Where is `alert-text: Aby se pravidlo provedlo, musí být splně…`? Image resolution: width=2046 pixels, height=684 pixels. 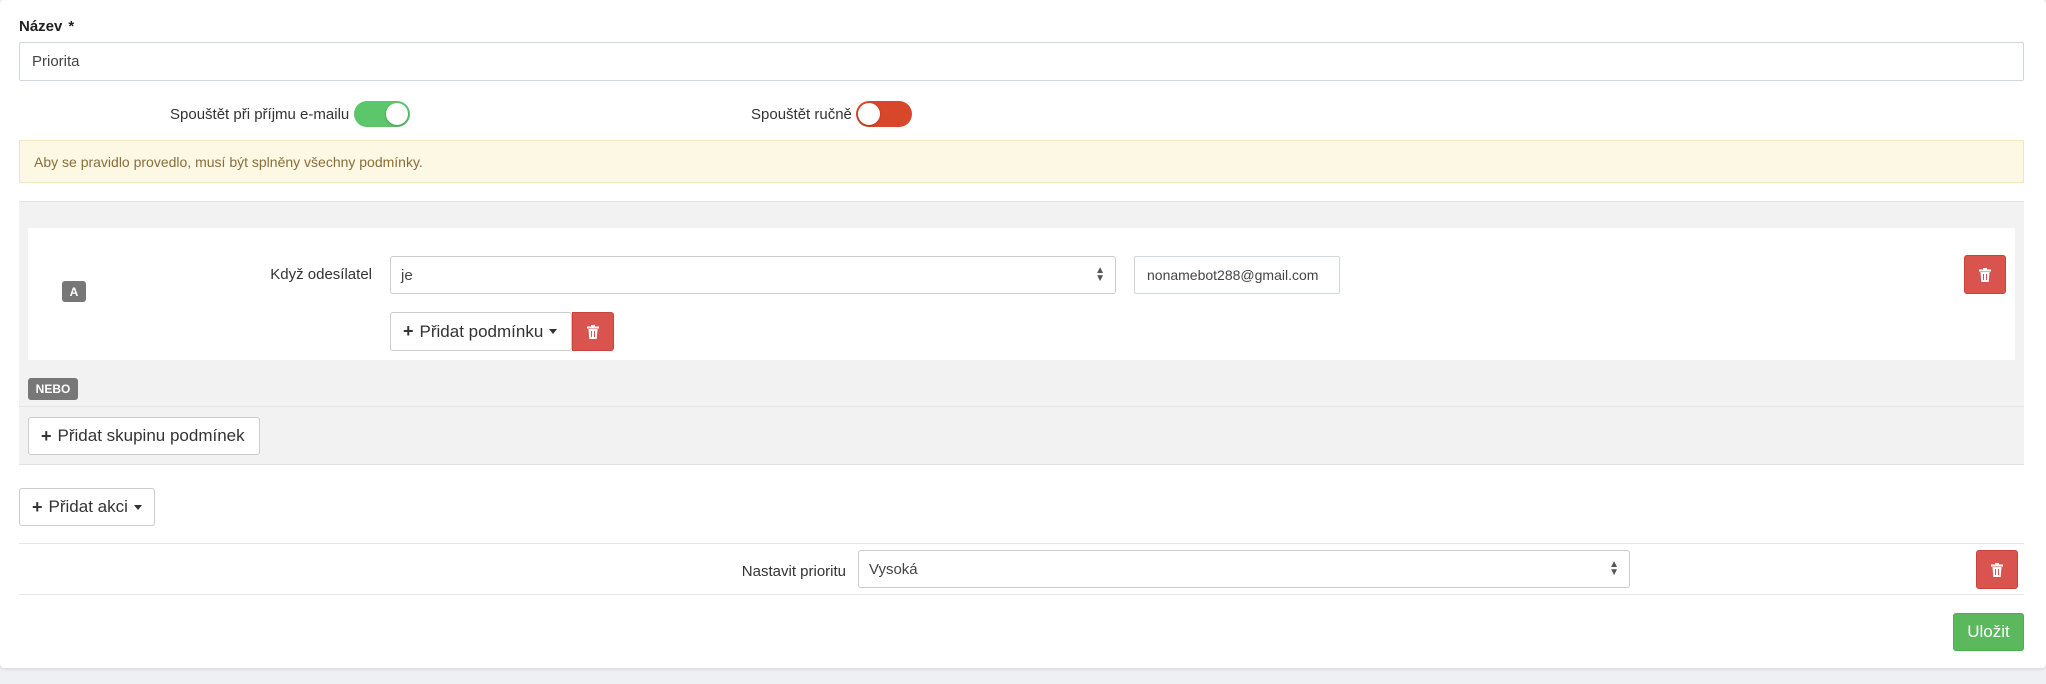
alert-text: Aby se pravidlo provedlo, musí být splně… is located at coordinates (228, 161).